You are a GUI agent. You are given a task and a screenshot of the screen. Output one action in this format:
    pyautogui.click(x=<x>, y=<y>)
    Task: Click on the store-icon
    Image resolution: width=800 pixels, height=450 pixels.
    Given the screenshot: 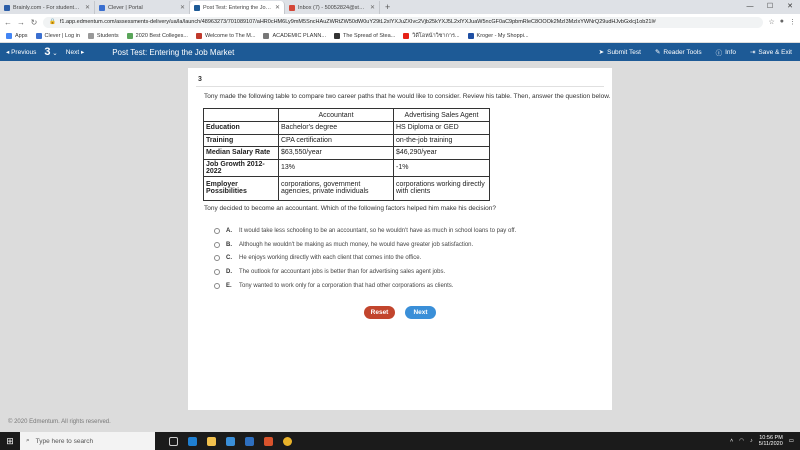 What is the action you would take?
    pyautogui.click(x=230, y=441)
    